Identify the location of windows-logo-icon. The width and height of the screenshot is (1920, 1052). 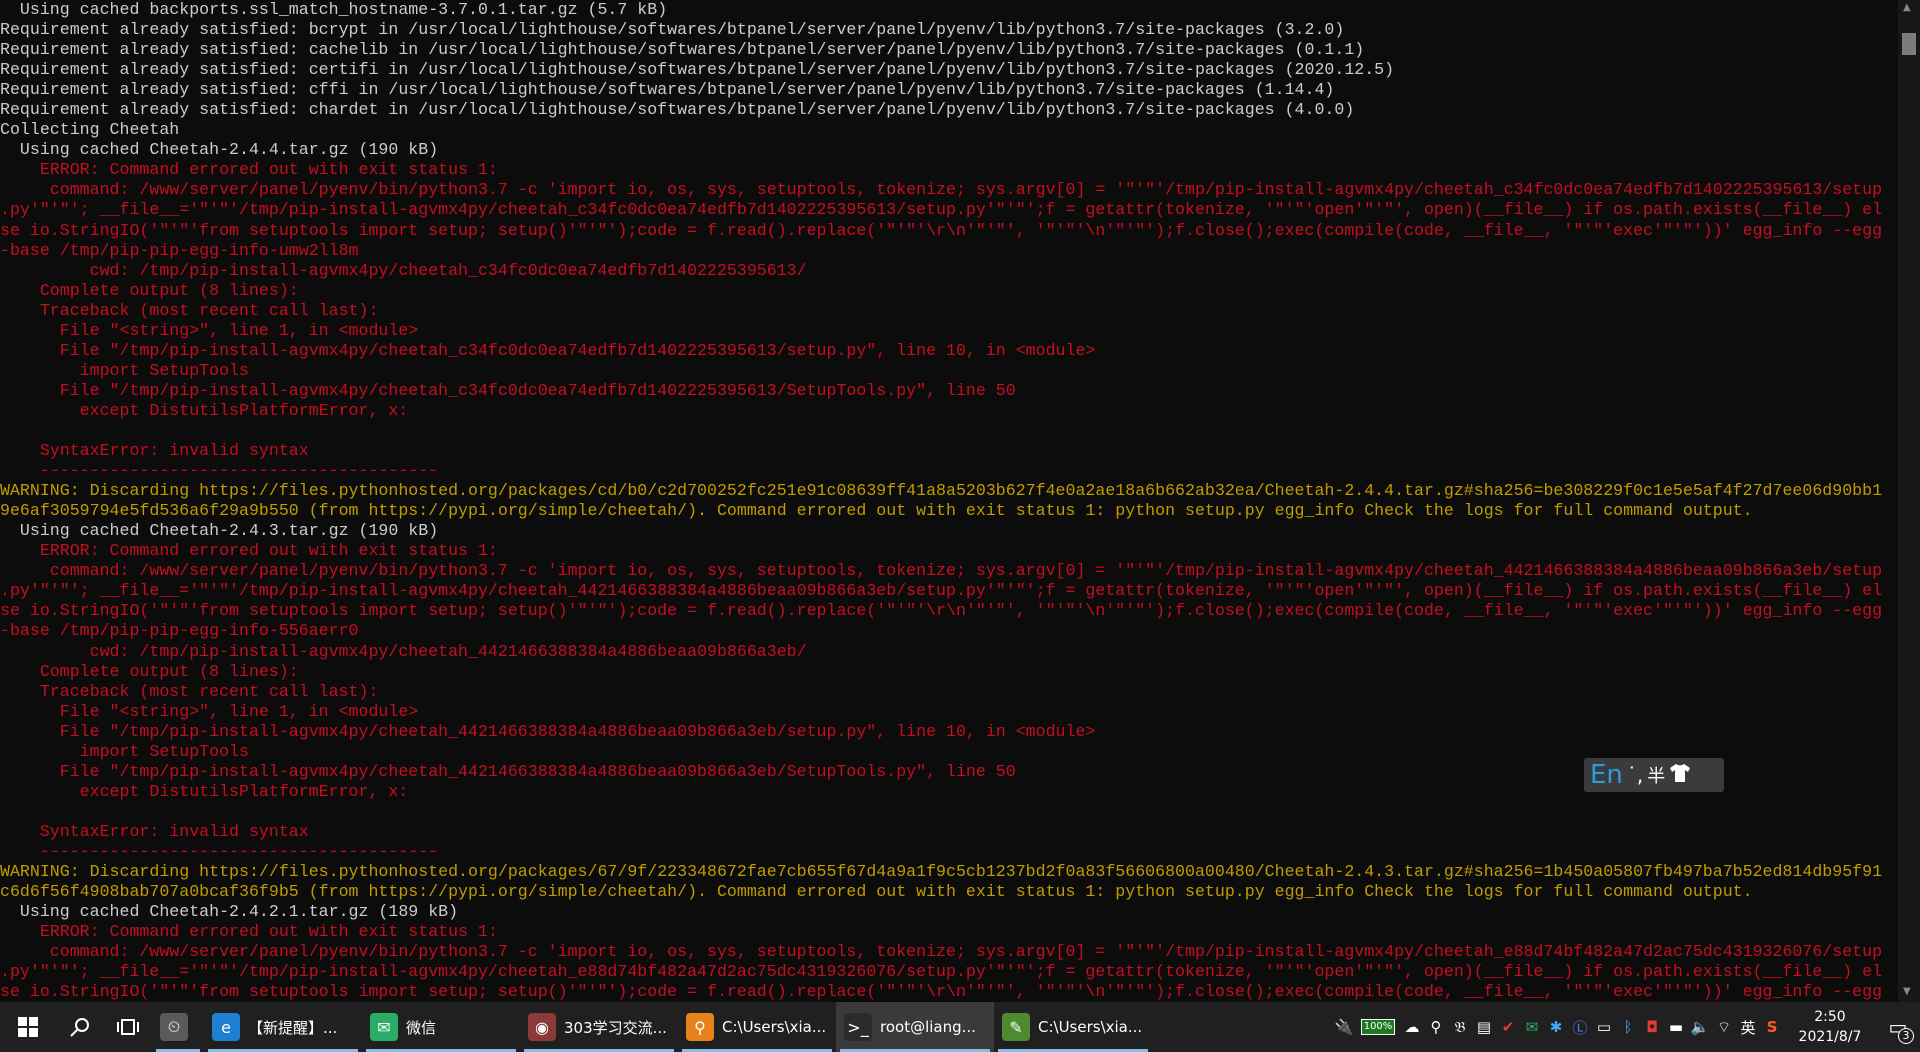
(28, 1027).